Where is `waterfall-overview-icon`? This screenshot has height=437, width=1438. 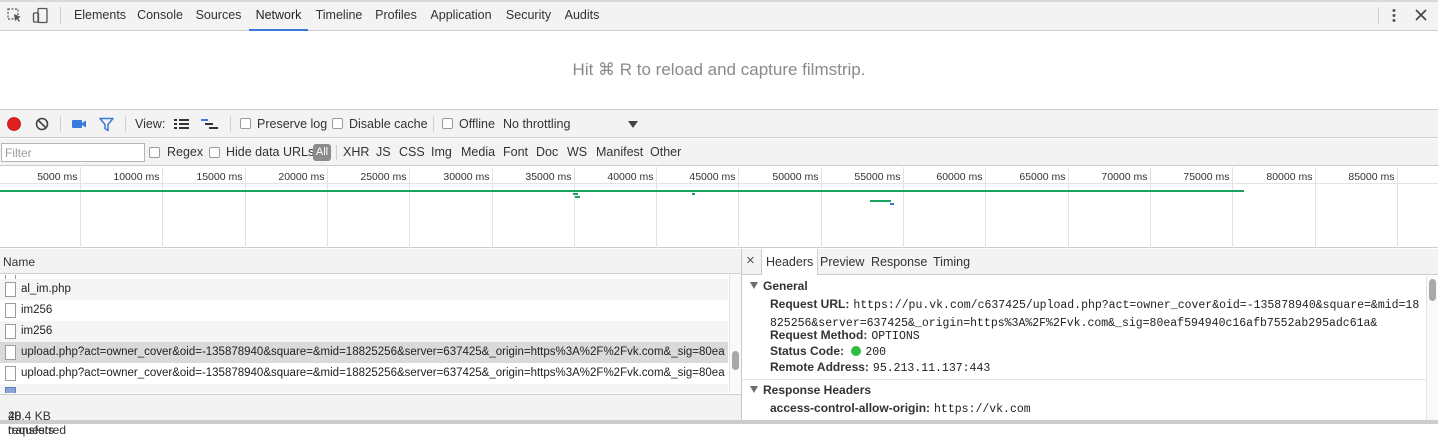
waterfall-overview-icon is located at coordinates (209, 124).